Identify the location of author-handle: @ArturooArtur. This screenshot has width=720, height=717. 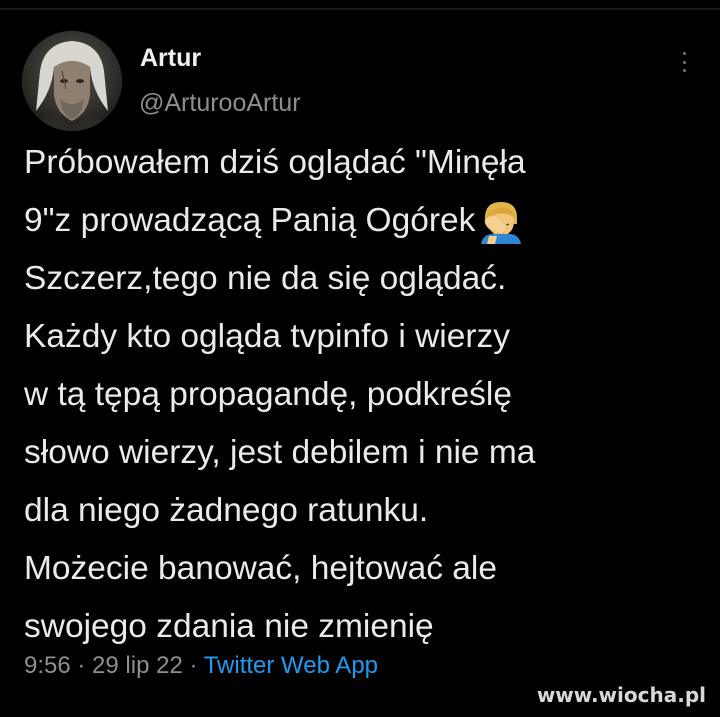
(220, 103).